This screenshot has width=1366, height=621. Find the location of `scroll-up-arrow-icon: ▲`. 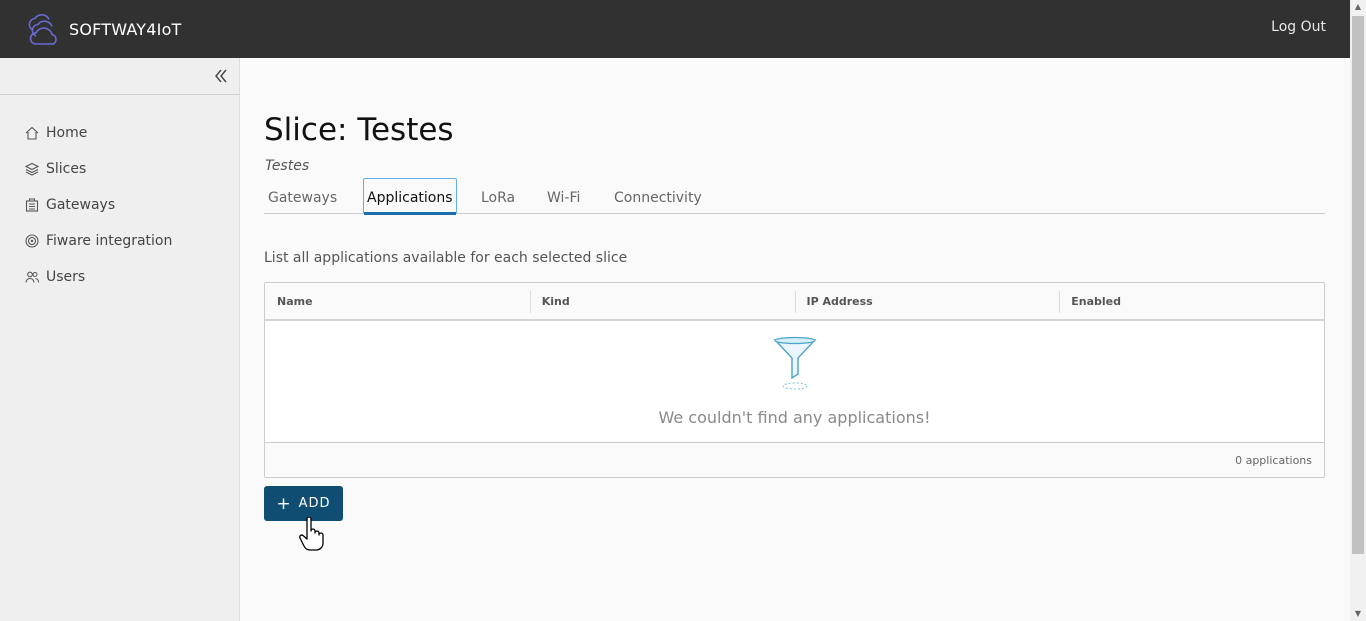

scroll-up-arrow-icon: ▲ is located at coordinates (1358, 7).